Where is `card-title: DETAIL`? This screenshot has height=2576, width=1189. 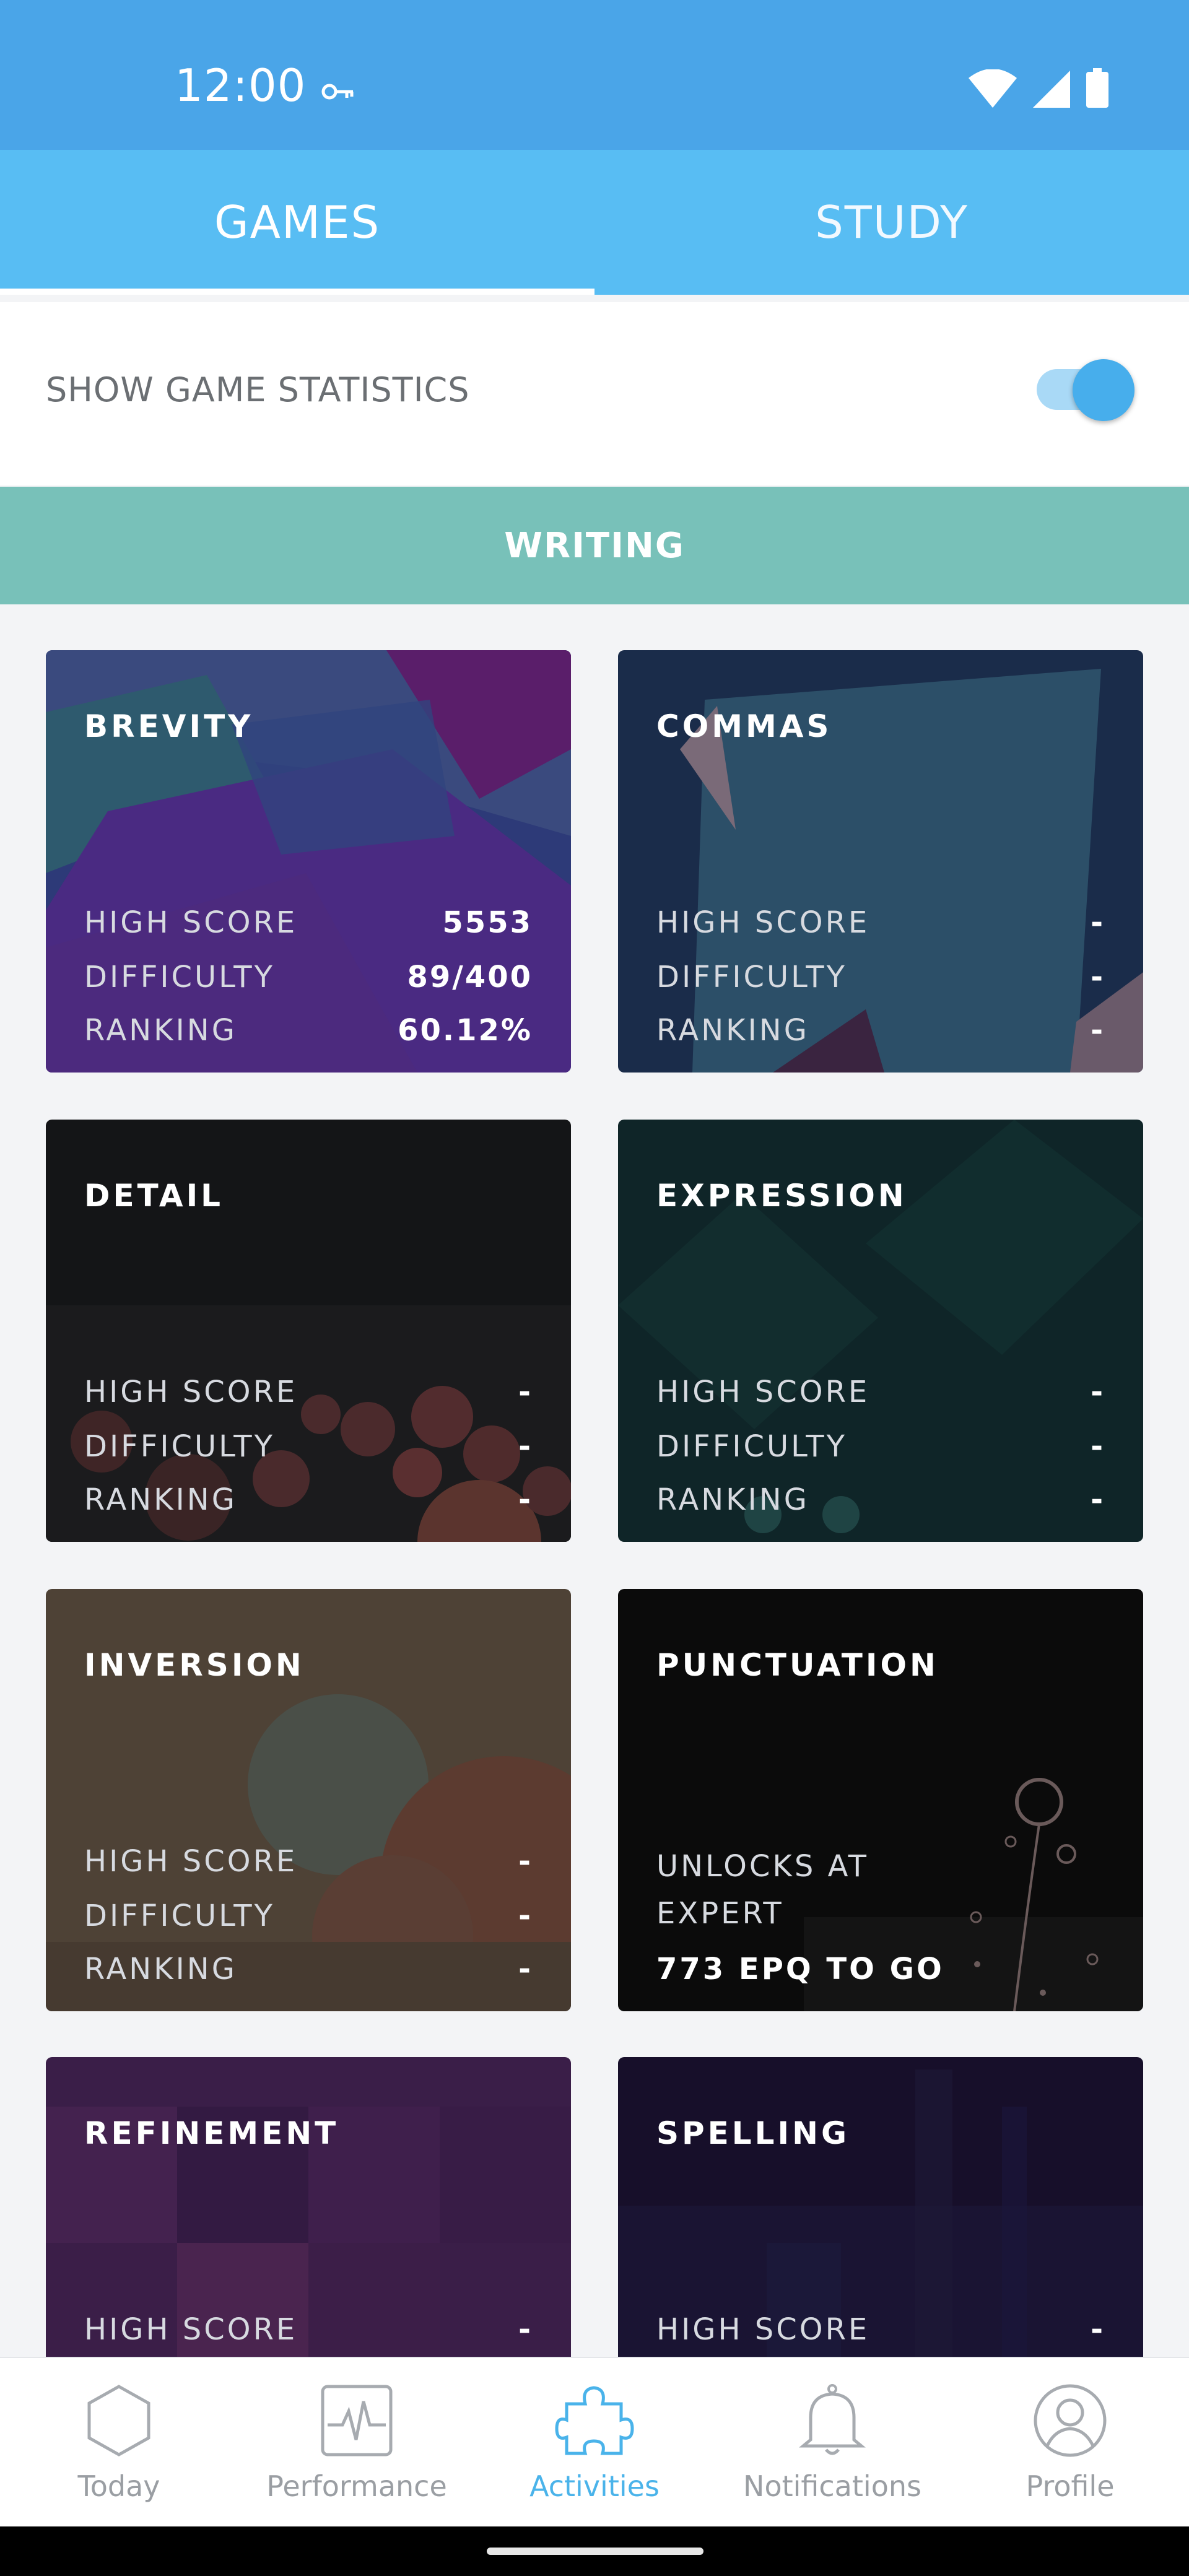 card-title: DETAIL is located at coordinates (154, 1196).